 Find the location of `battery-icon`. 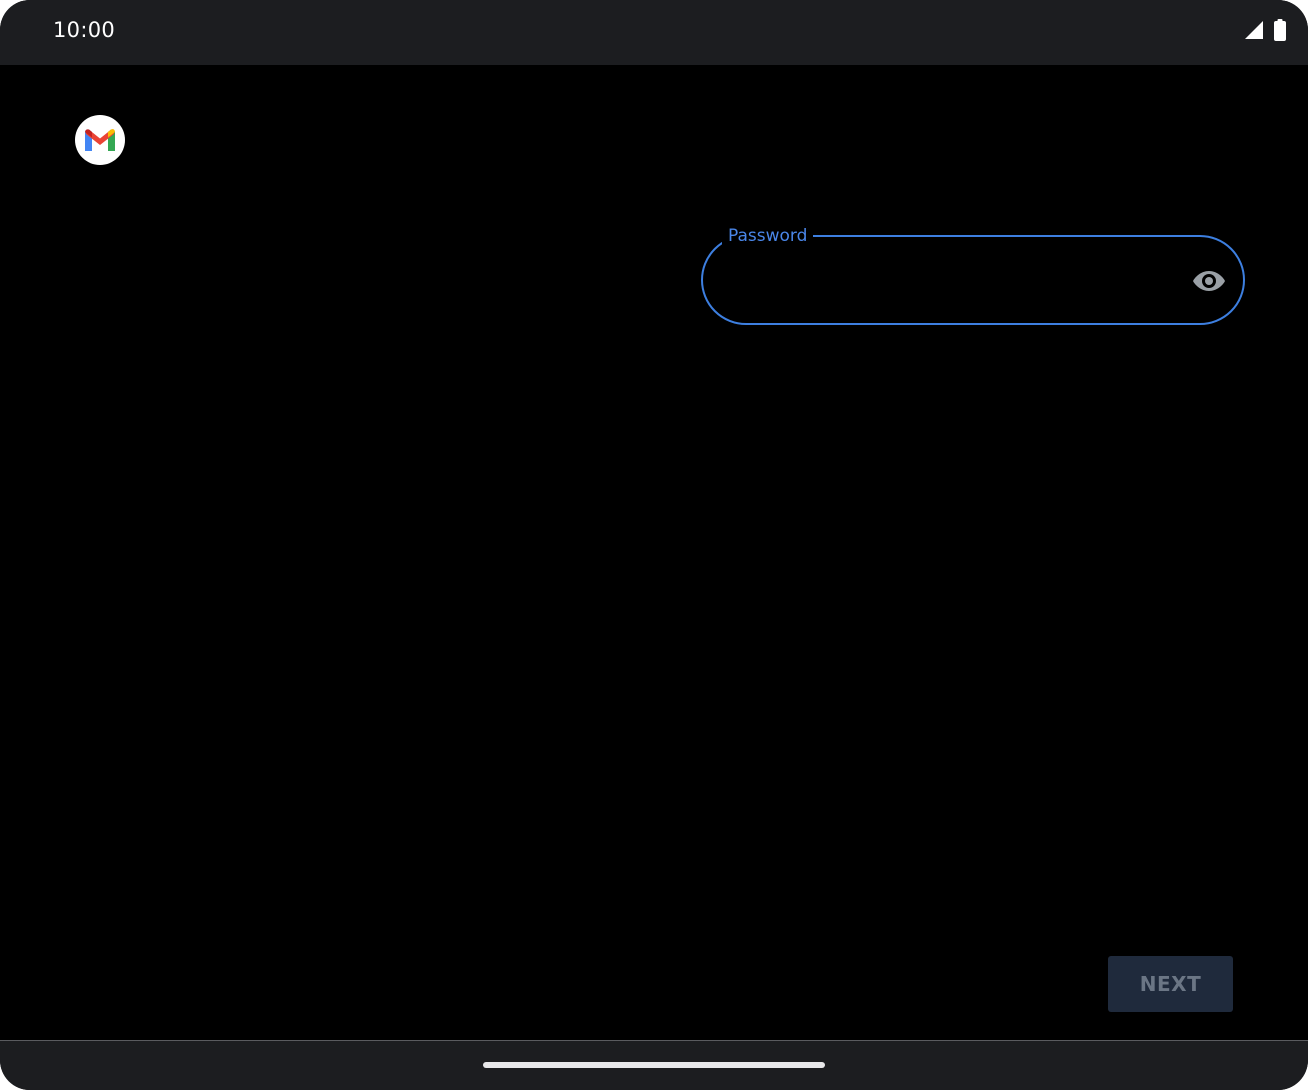

battery-icon is located at coordinates (1280, 32).